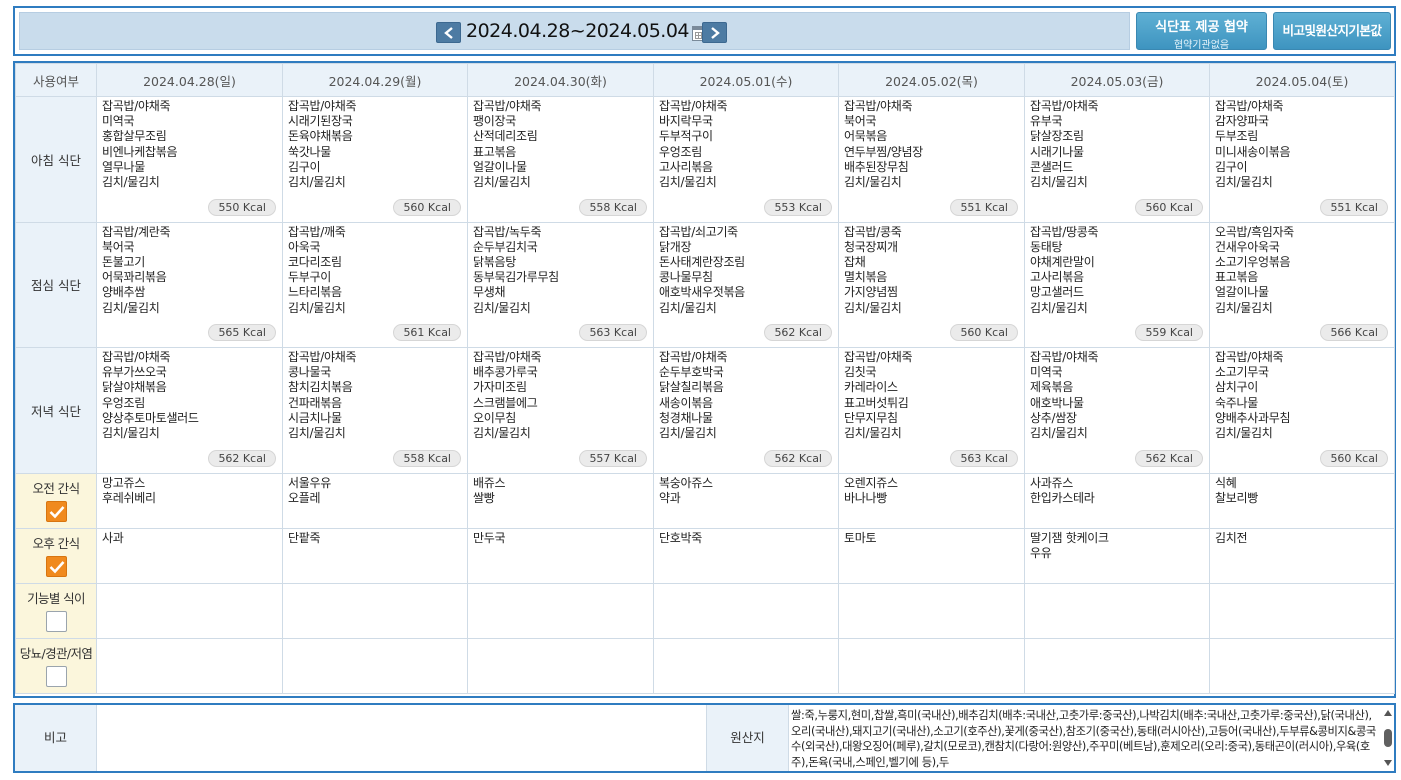 The image size is (1401, 780). I want to click on prev-week-button, so click(448, 32).